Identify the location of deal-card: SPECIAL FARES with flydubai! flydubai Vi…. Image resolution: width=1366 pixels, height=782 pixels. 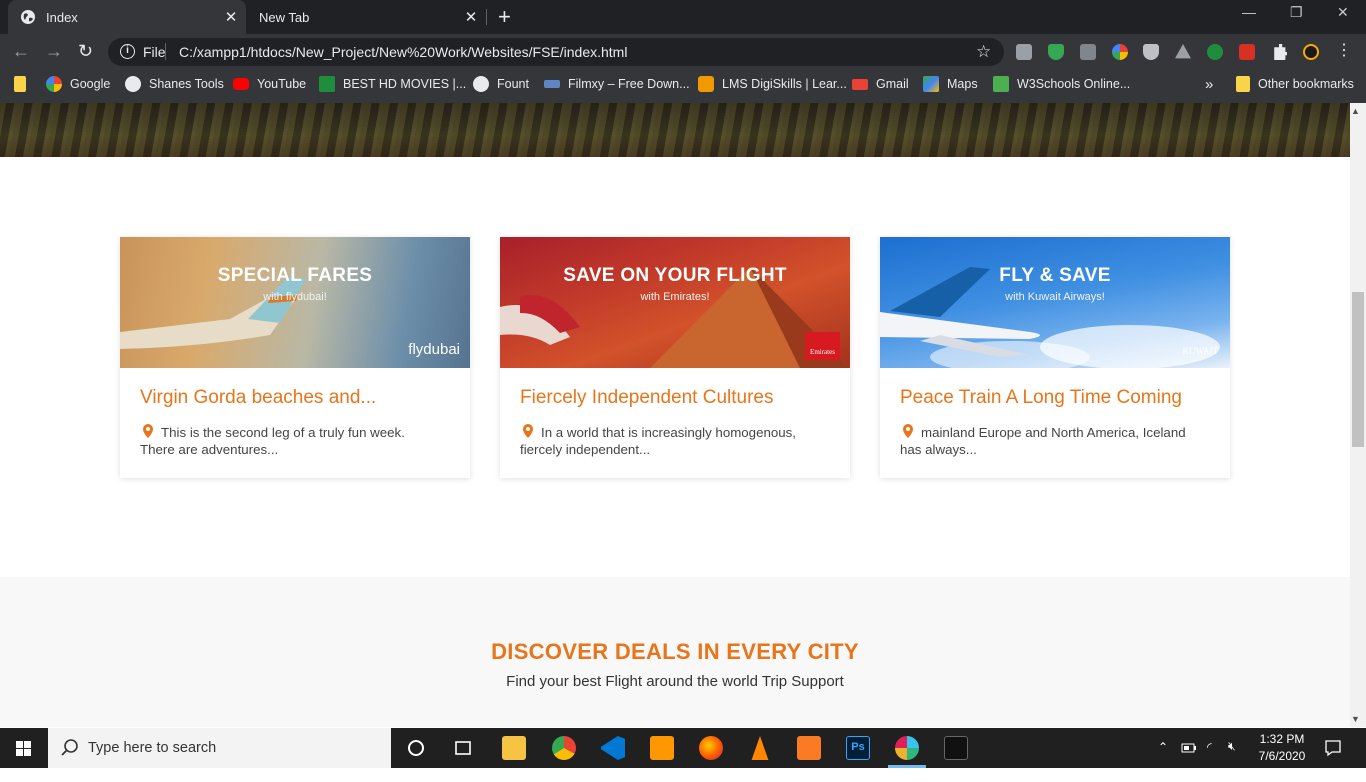
(295, 357).